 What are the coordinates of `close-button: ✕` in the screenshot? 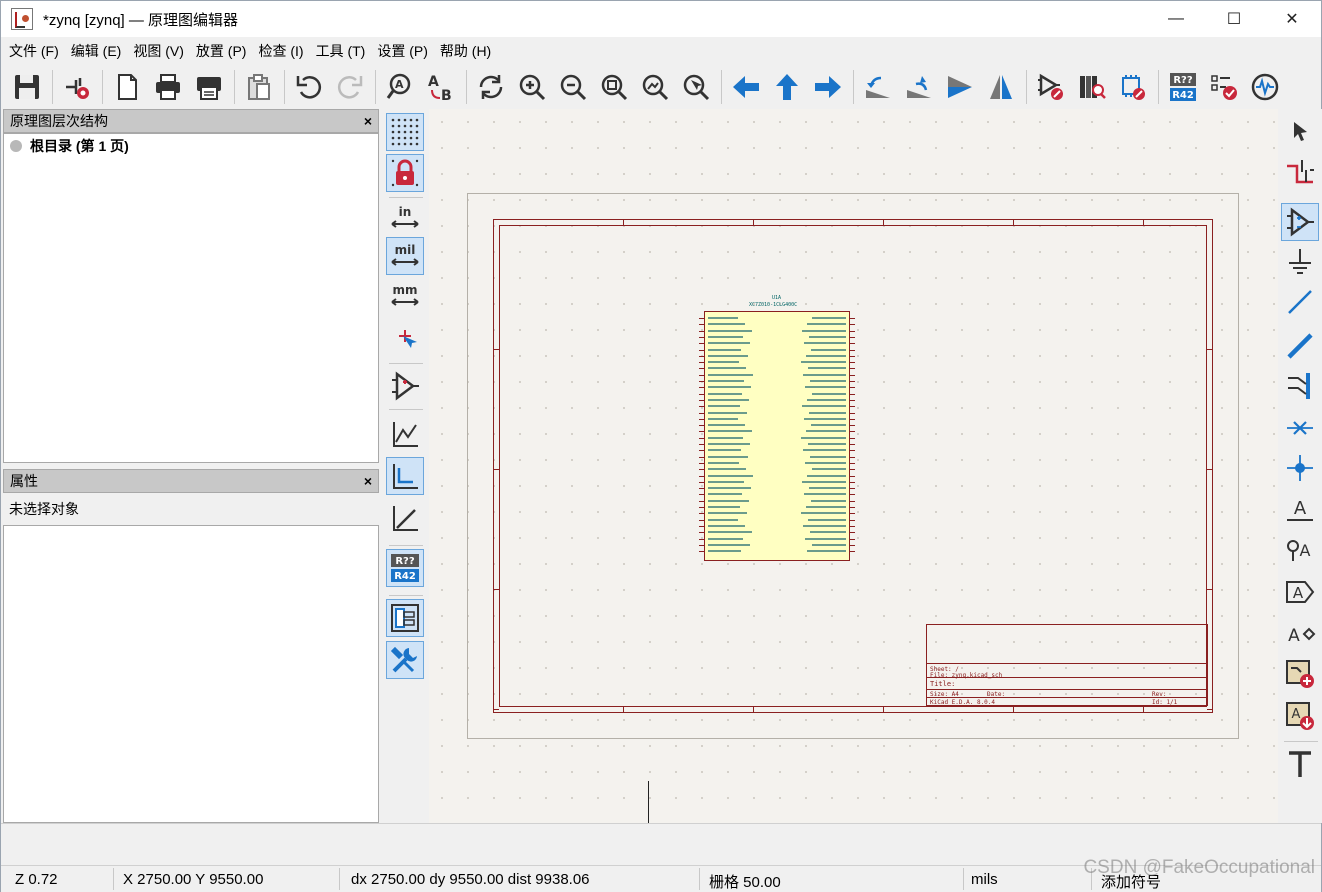 It's located at (1292, 19).